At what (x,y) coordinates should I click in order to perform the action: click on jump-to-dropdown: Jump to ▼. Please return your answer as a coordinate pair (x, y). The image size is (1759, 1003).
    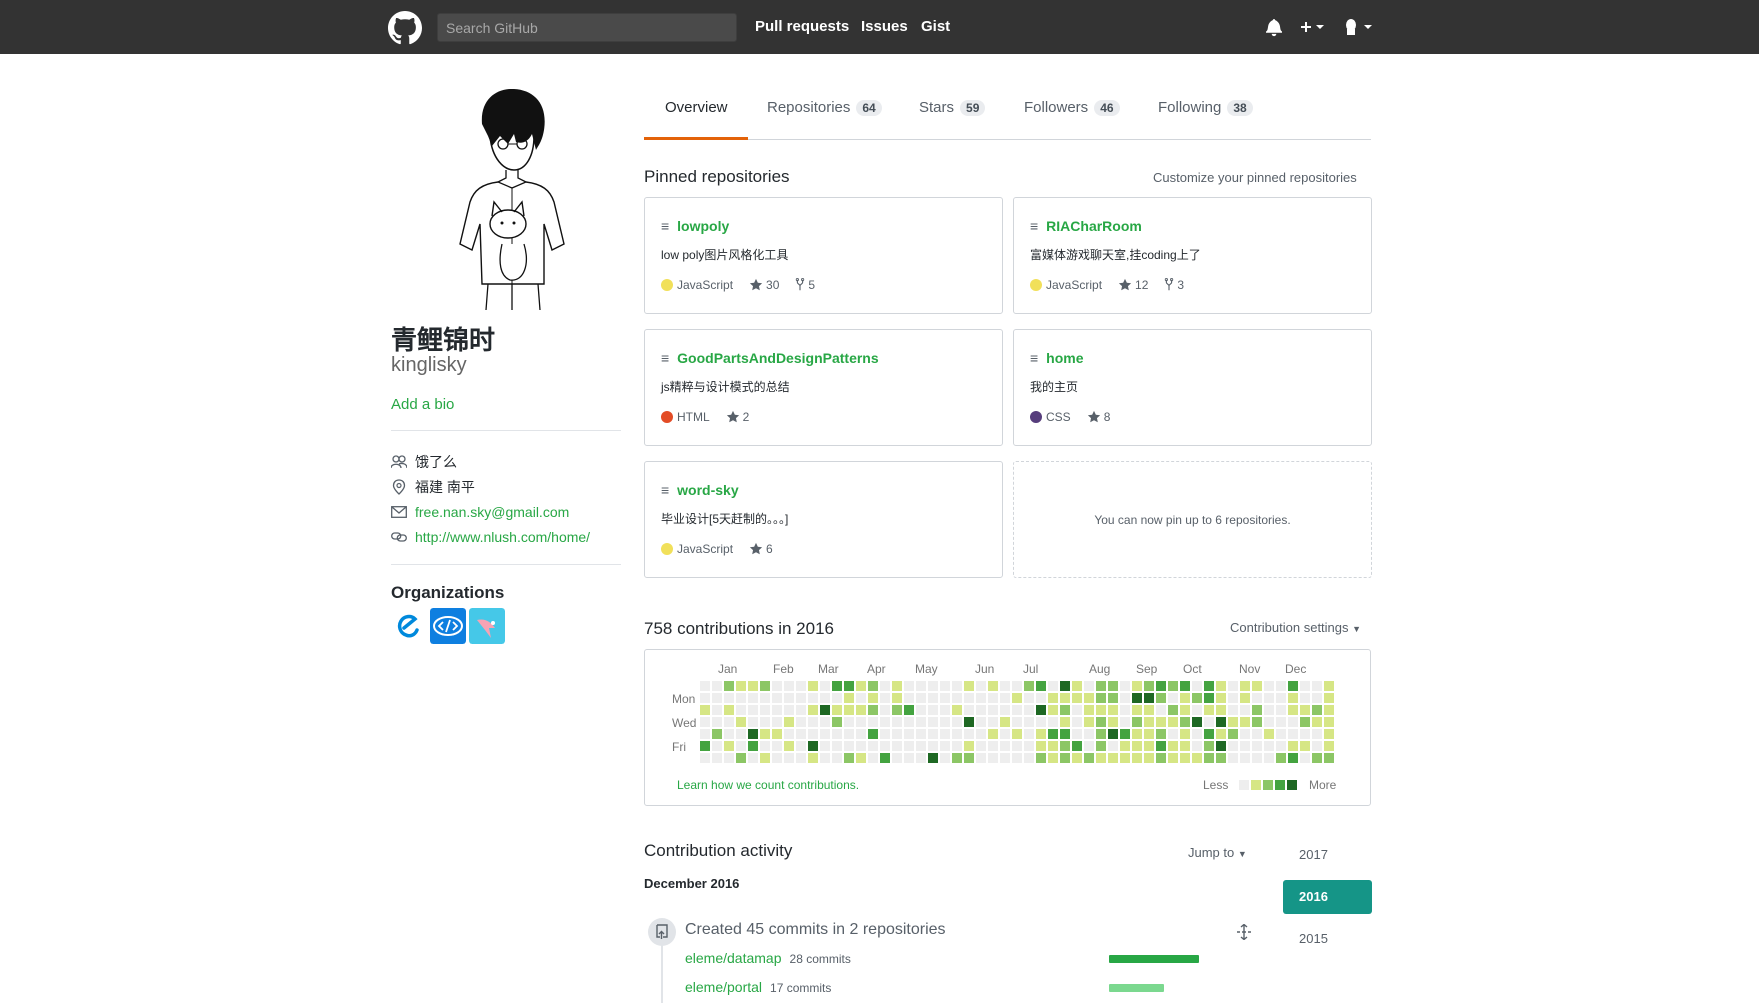
    Looking at the image, I should click on (1217, 852).